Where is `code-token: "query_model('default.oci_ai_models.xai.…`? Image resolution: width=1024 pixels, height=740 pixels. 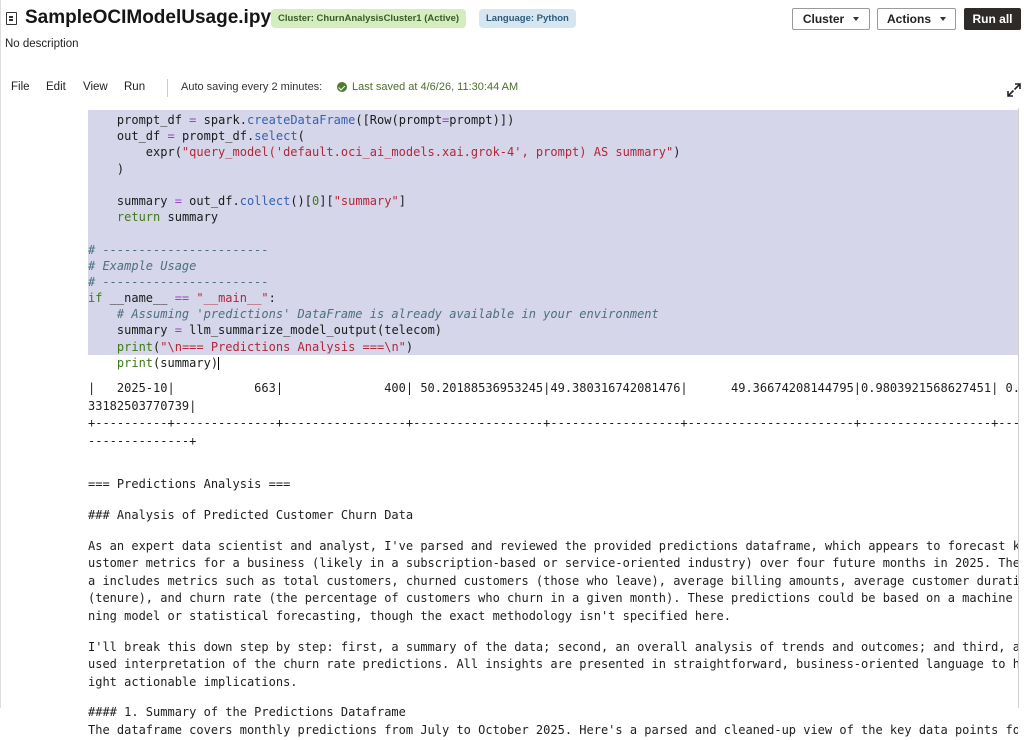
code-token: "query_model('default.oci_ai_models.xai.… is located at coordinates (427, 152).